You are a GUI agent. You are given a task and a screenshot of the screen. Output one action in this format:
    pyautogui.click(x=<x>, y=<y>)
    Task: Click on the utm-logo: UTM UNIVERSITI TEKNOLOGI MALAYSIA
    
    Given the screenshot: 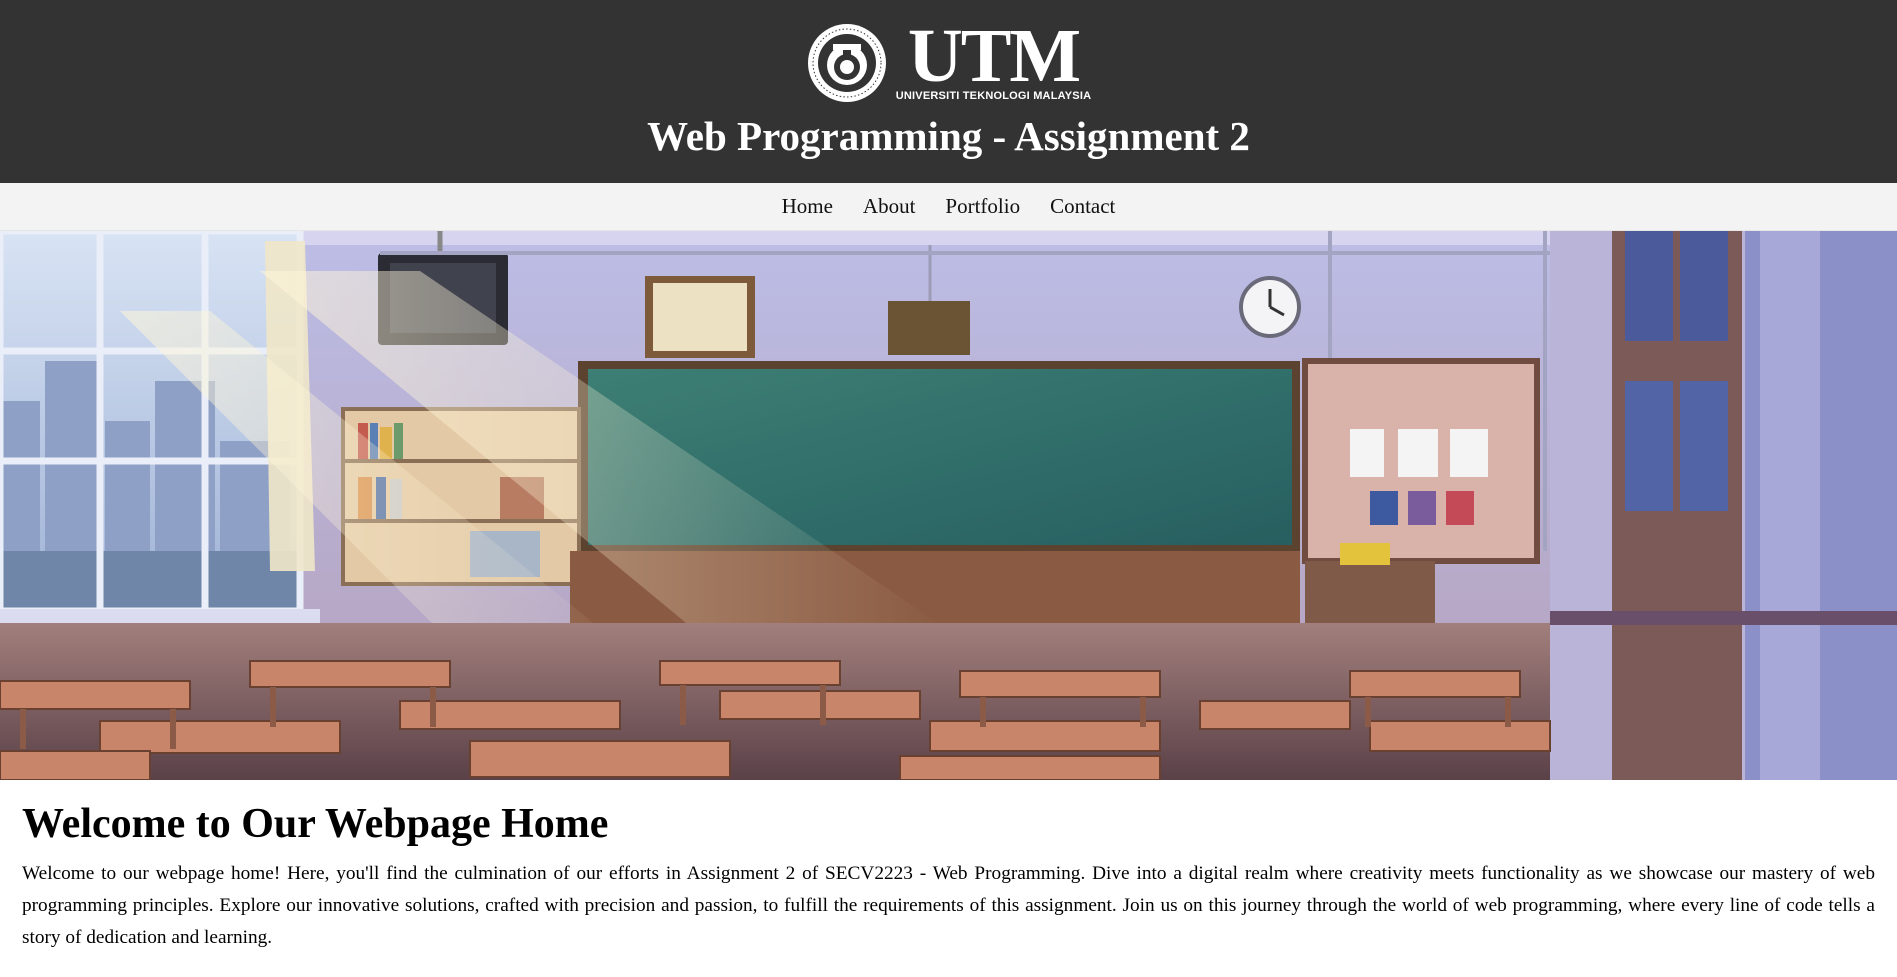 What is the action you would take?
    pyautogui.click(x=949, y=59)
    